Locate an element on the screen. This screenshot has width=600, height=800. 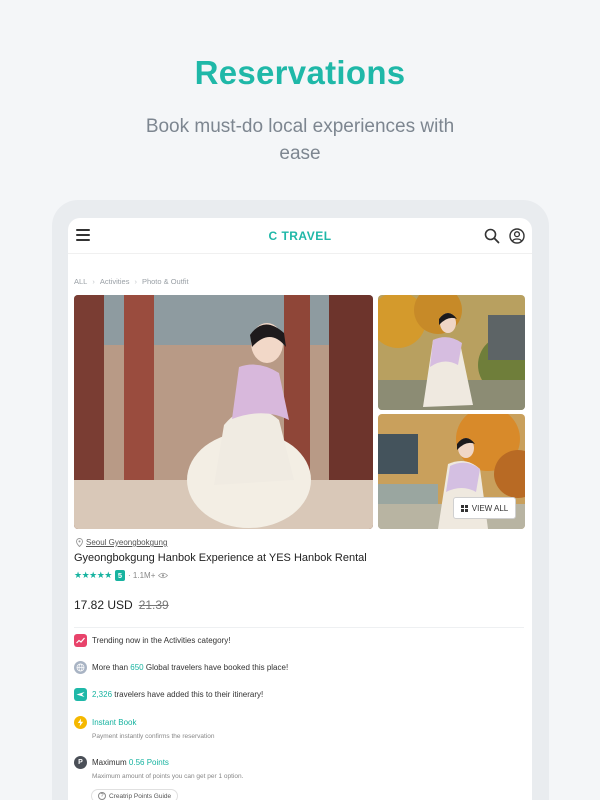
lightning-icon is located at coordinates (80, 722).